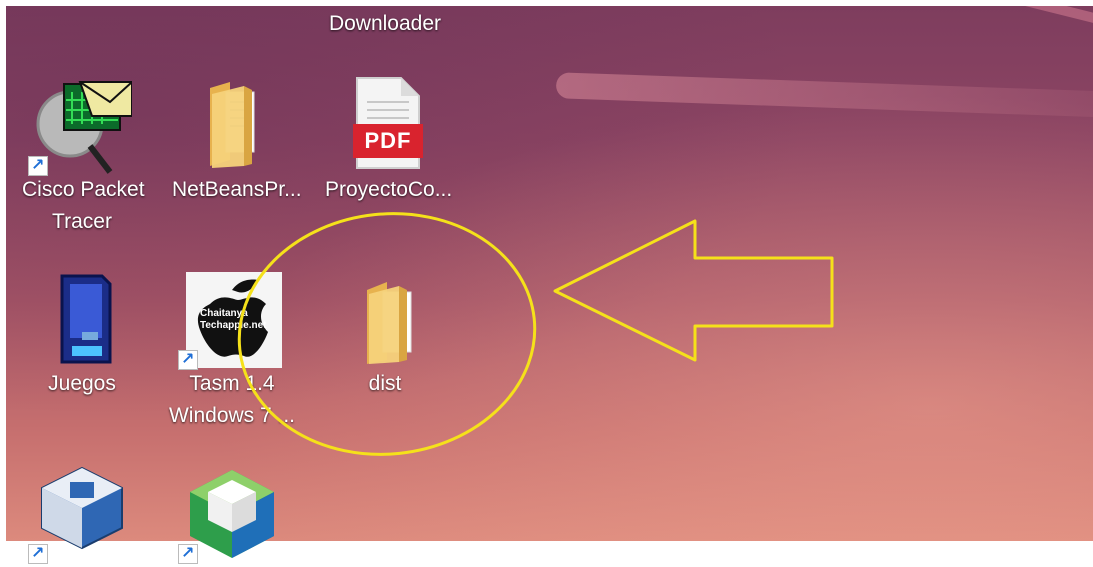 The width and height of the screenshot is (1093, 567). What do you see at coordinates (693, 290) in the screenshot?
I see `highlight-arrow` at bounding box center [693, 290].